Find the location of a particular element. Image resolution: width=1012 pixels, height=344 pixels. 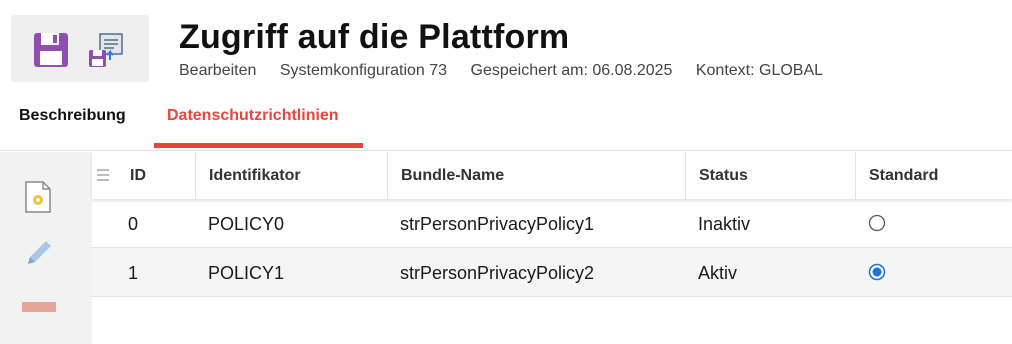

cell-identifikator: POLICY1 is located at coordinates (246, 273).